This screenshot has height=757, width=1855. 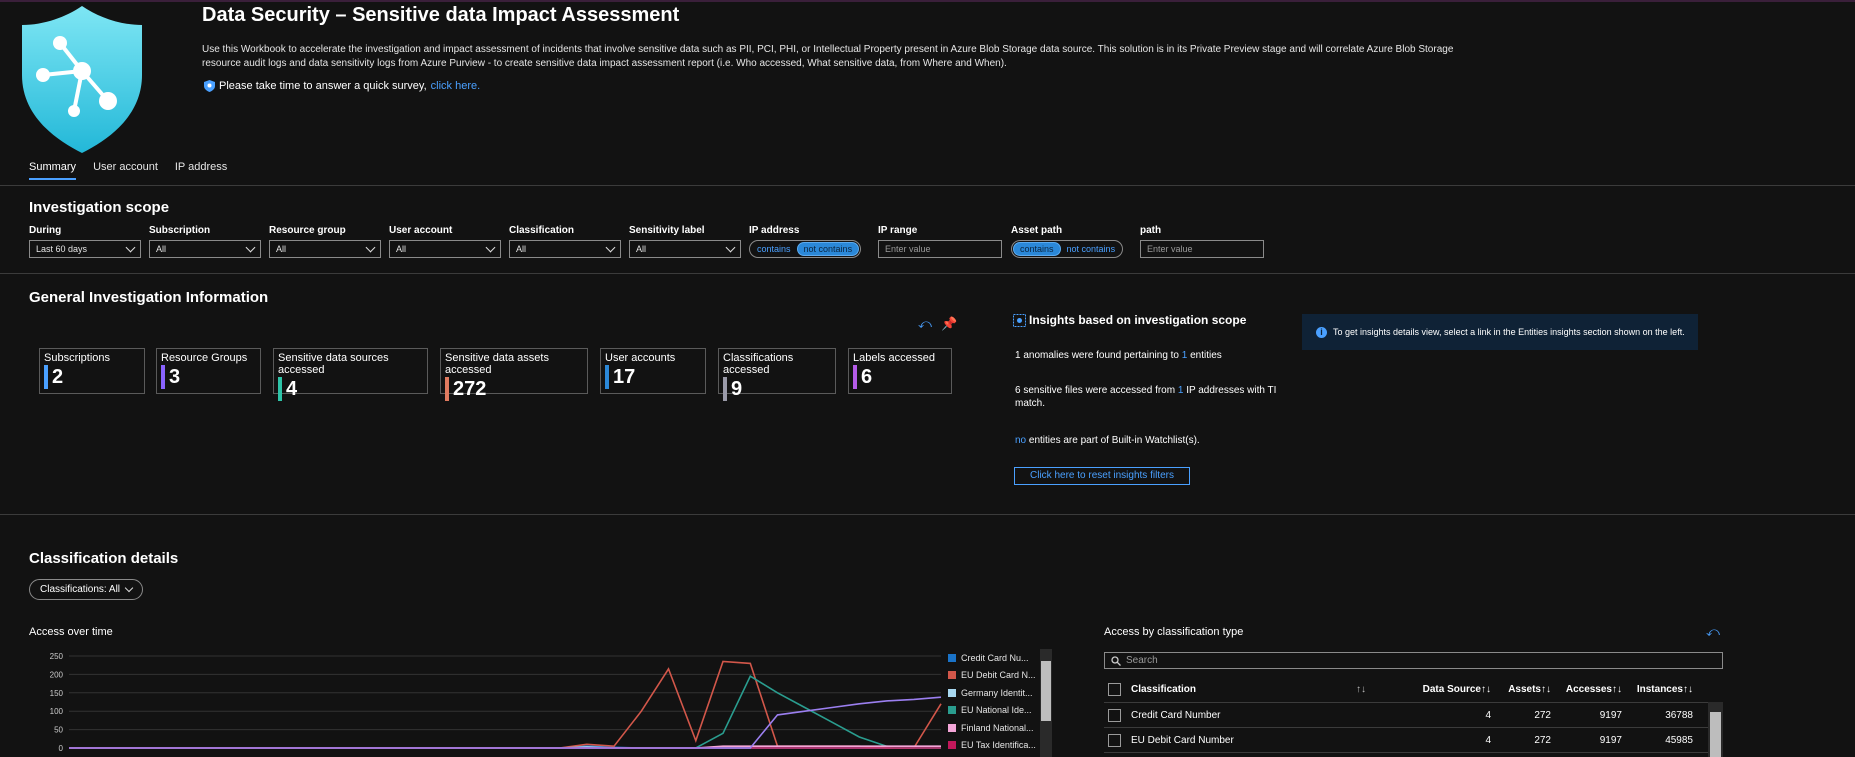 What do you see at coordinates (1586, 689) in the screenshot?
I see `col-accesses: Accesses↑↓` at bounding box center [1586, 689].